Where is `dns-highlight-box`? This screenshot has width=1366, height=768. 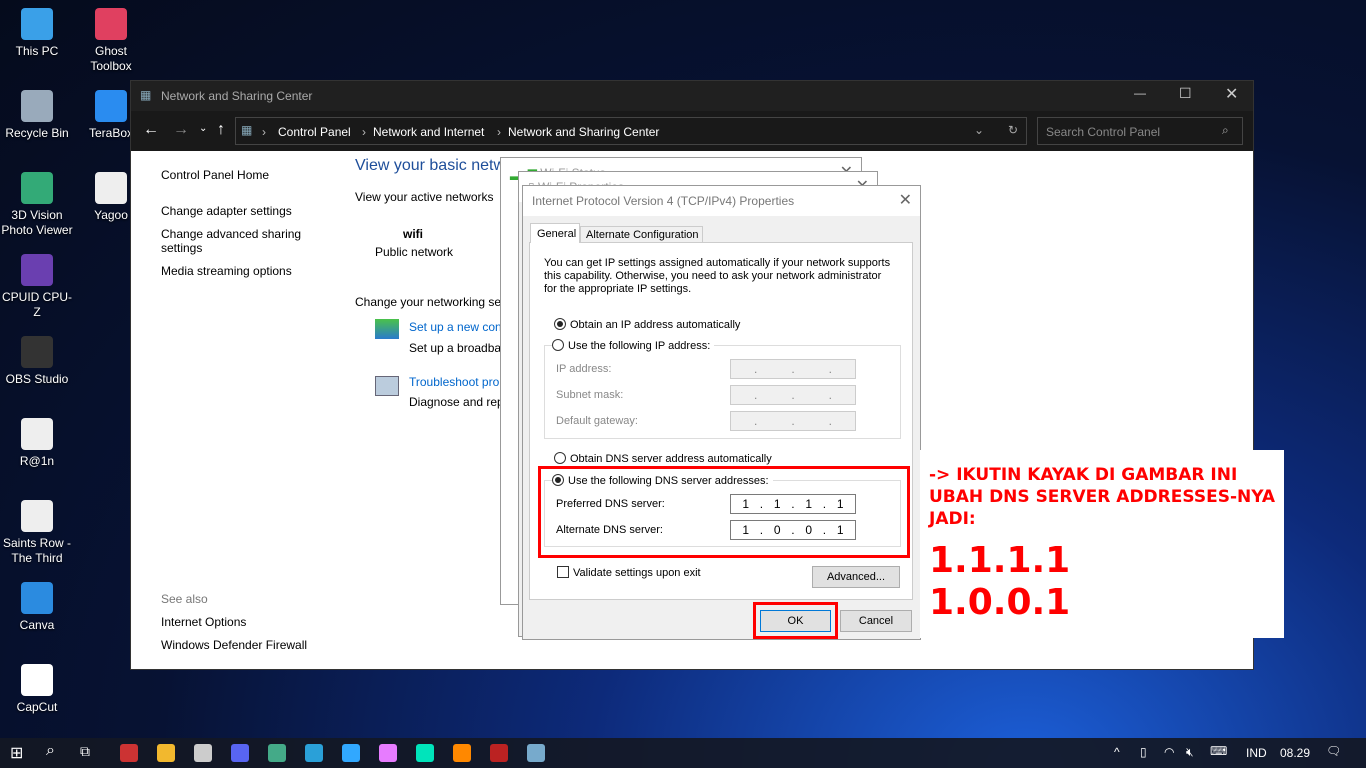 dns-highlight-box is located at coordinates (724, 512).